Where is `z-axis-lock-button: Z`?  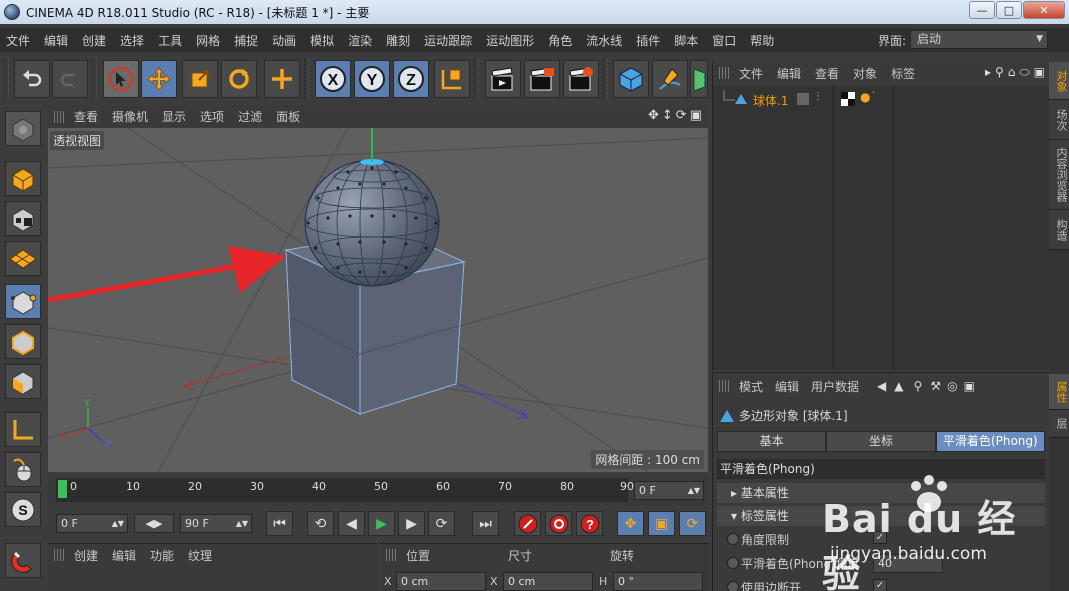 z-axis-lock-button: Z is located at coordinates (411, 79).